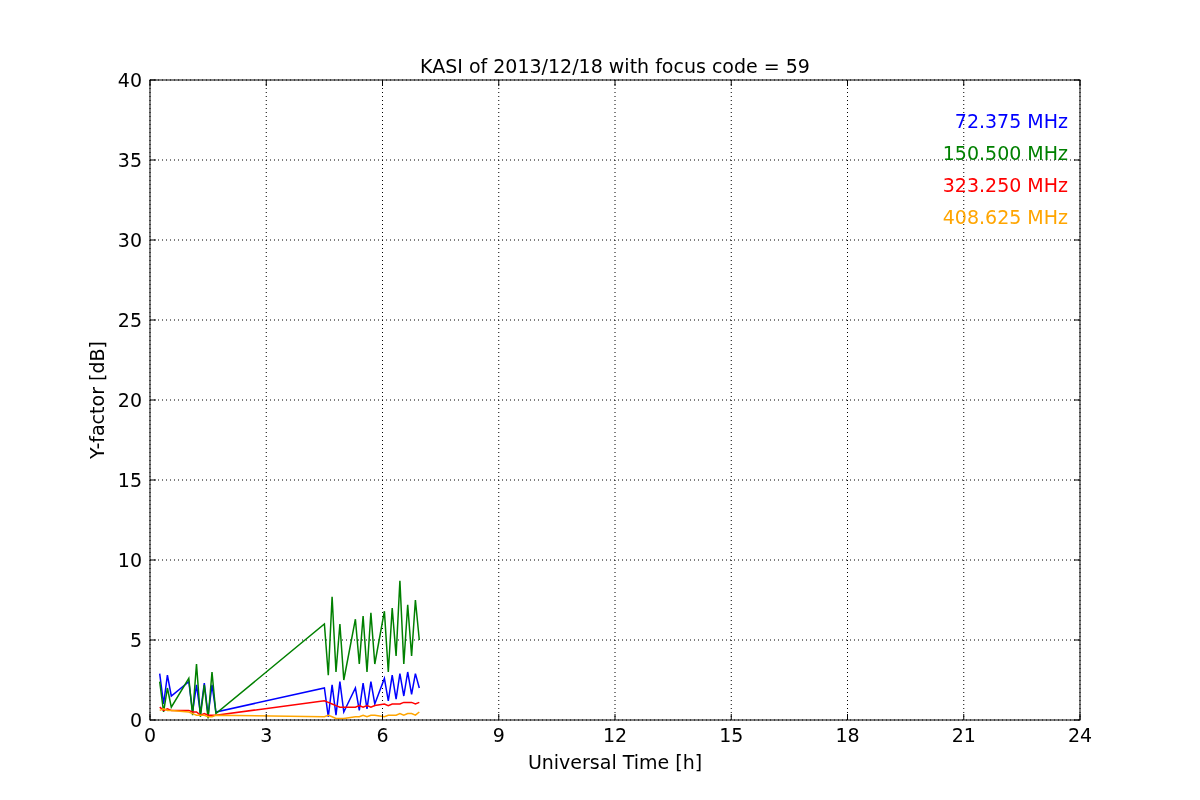 This screenshot has width=1200, height=800. I want to click on legend-label: 150.500 MHz, so click(1005, 153).